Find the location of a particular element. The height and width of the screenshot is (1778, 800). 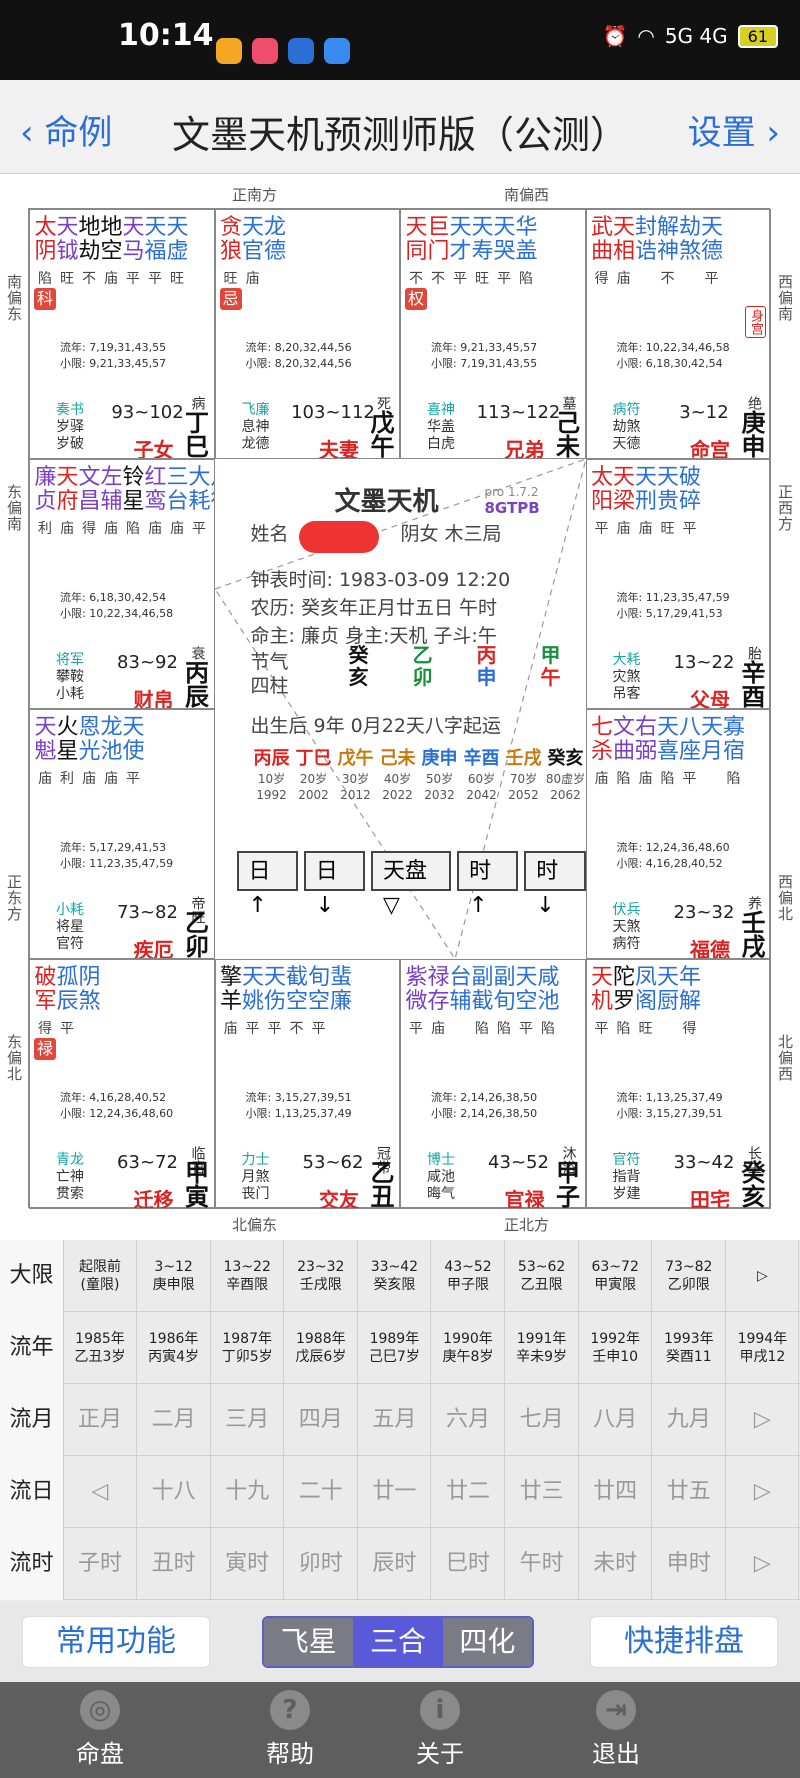

settings-button: 设置 › is located at coordinates (734, 129).